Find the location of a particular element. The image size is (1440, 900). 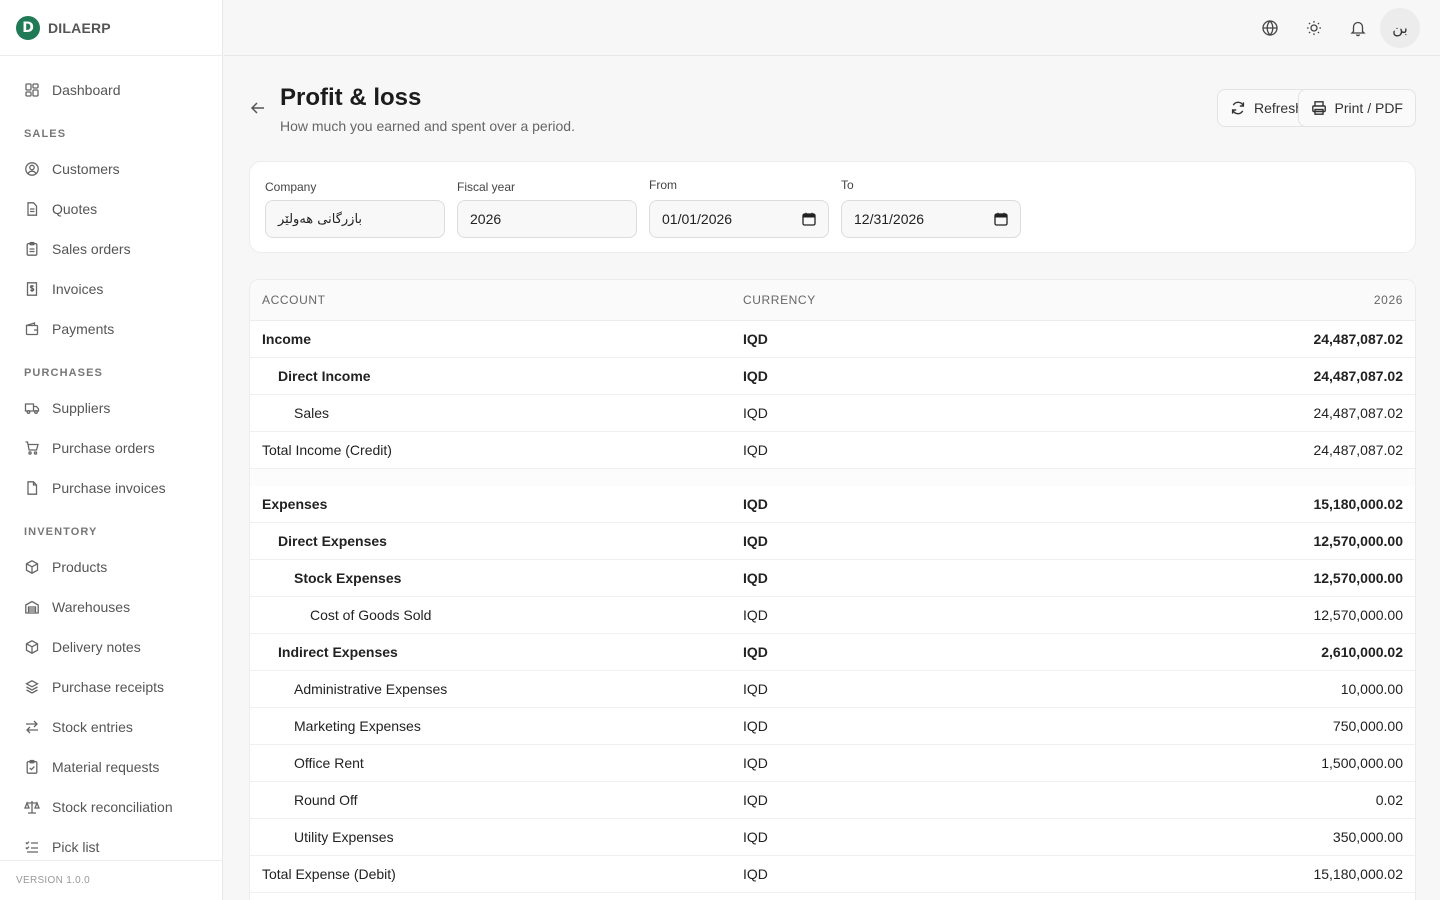

sidebar-item-purchase-invoices: Purchase invoices is located at coordinates (111, 488).